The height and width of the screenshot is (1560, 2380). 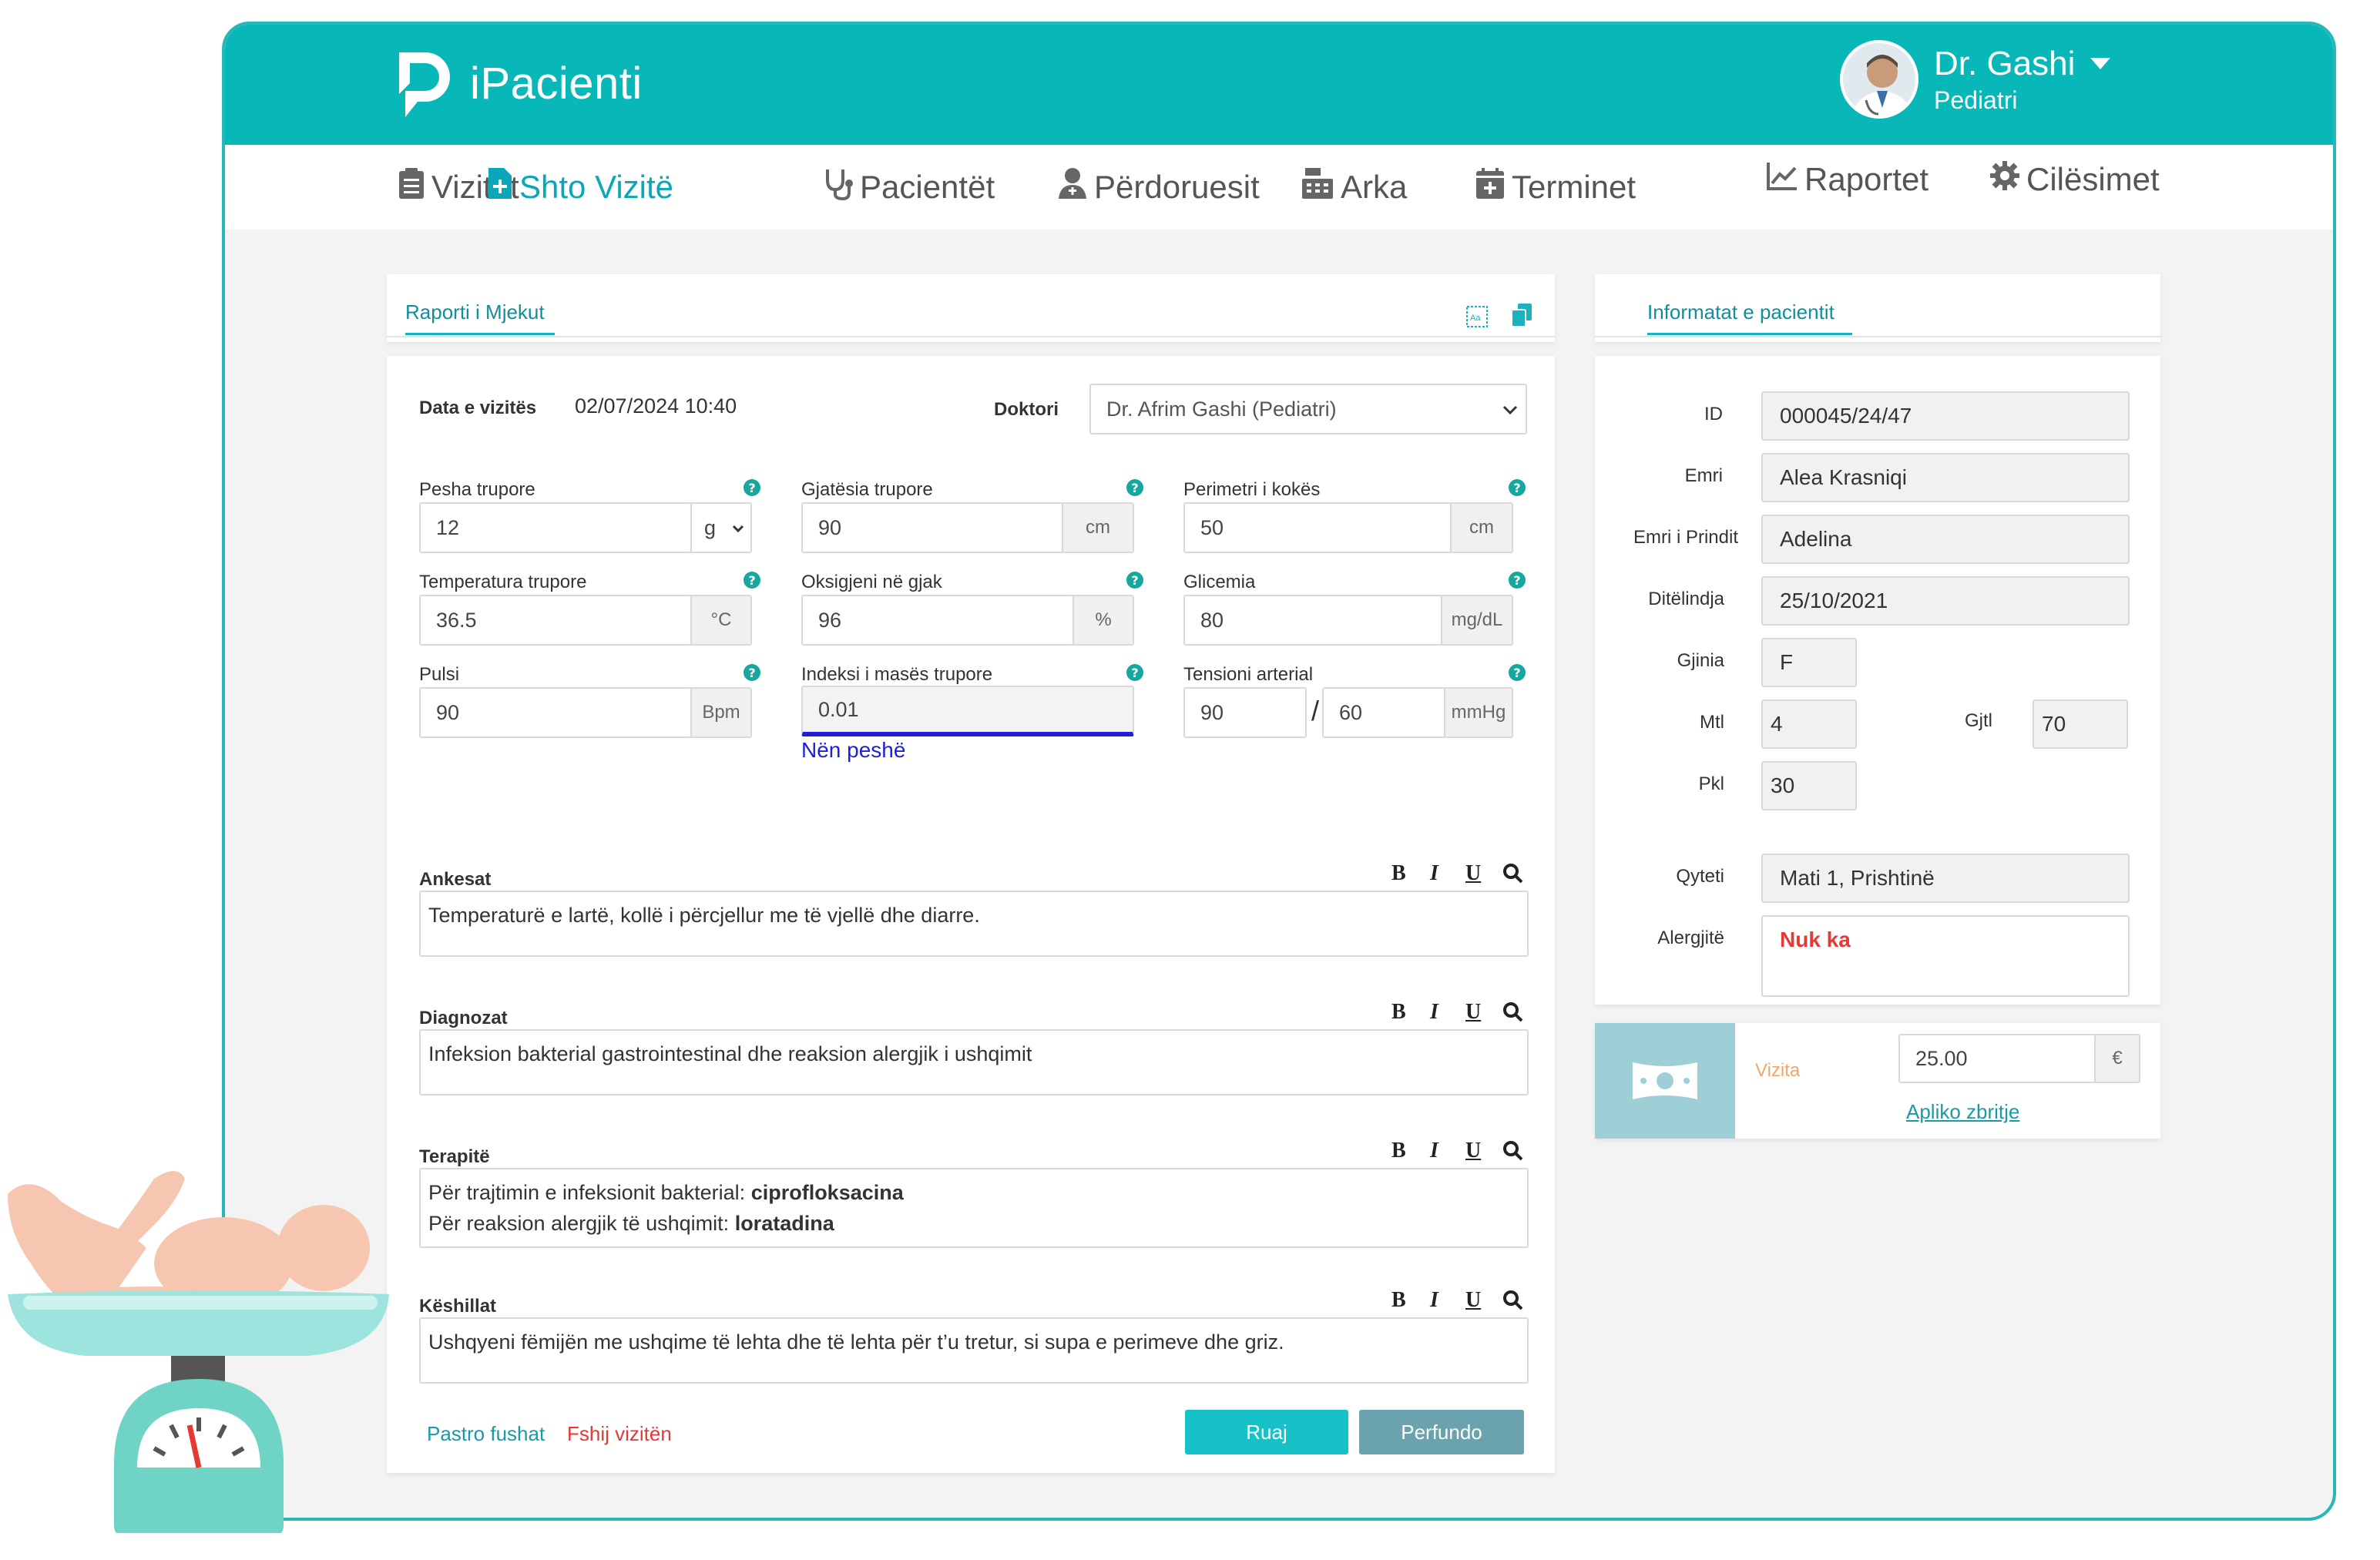 What do you see at coordinates (1847, 179) in the screenshot?
I see `nav-item-raportet: Raportet` at bounding box center [1847, 179].